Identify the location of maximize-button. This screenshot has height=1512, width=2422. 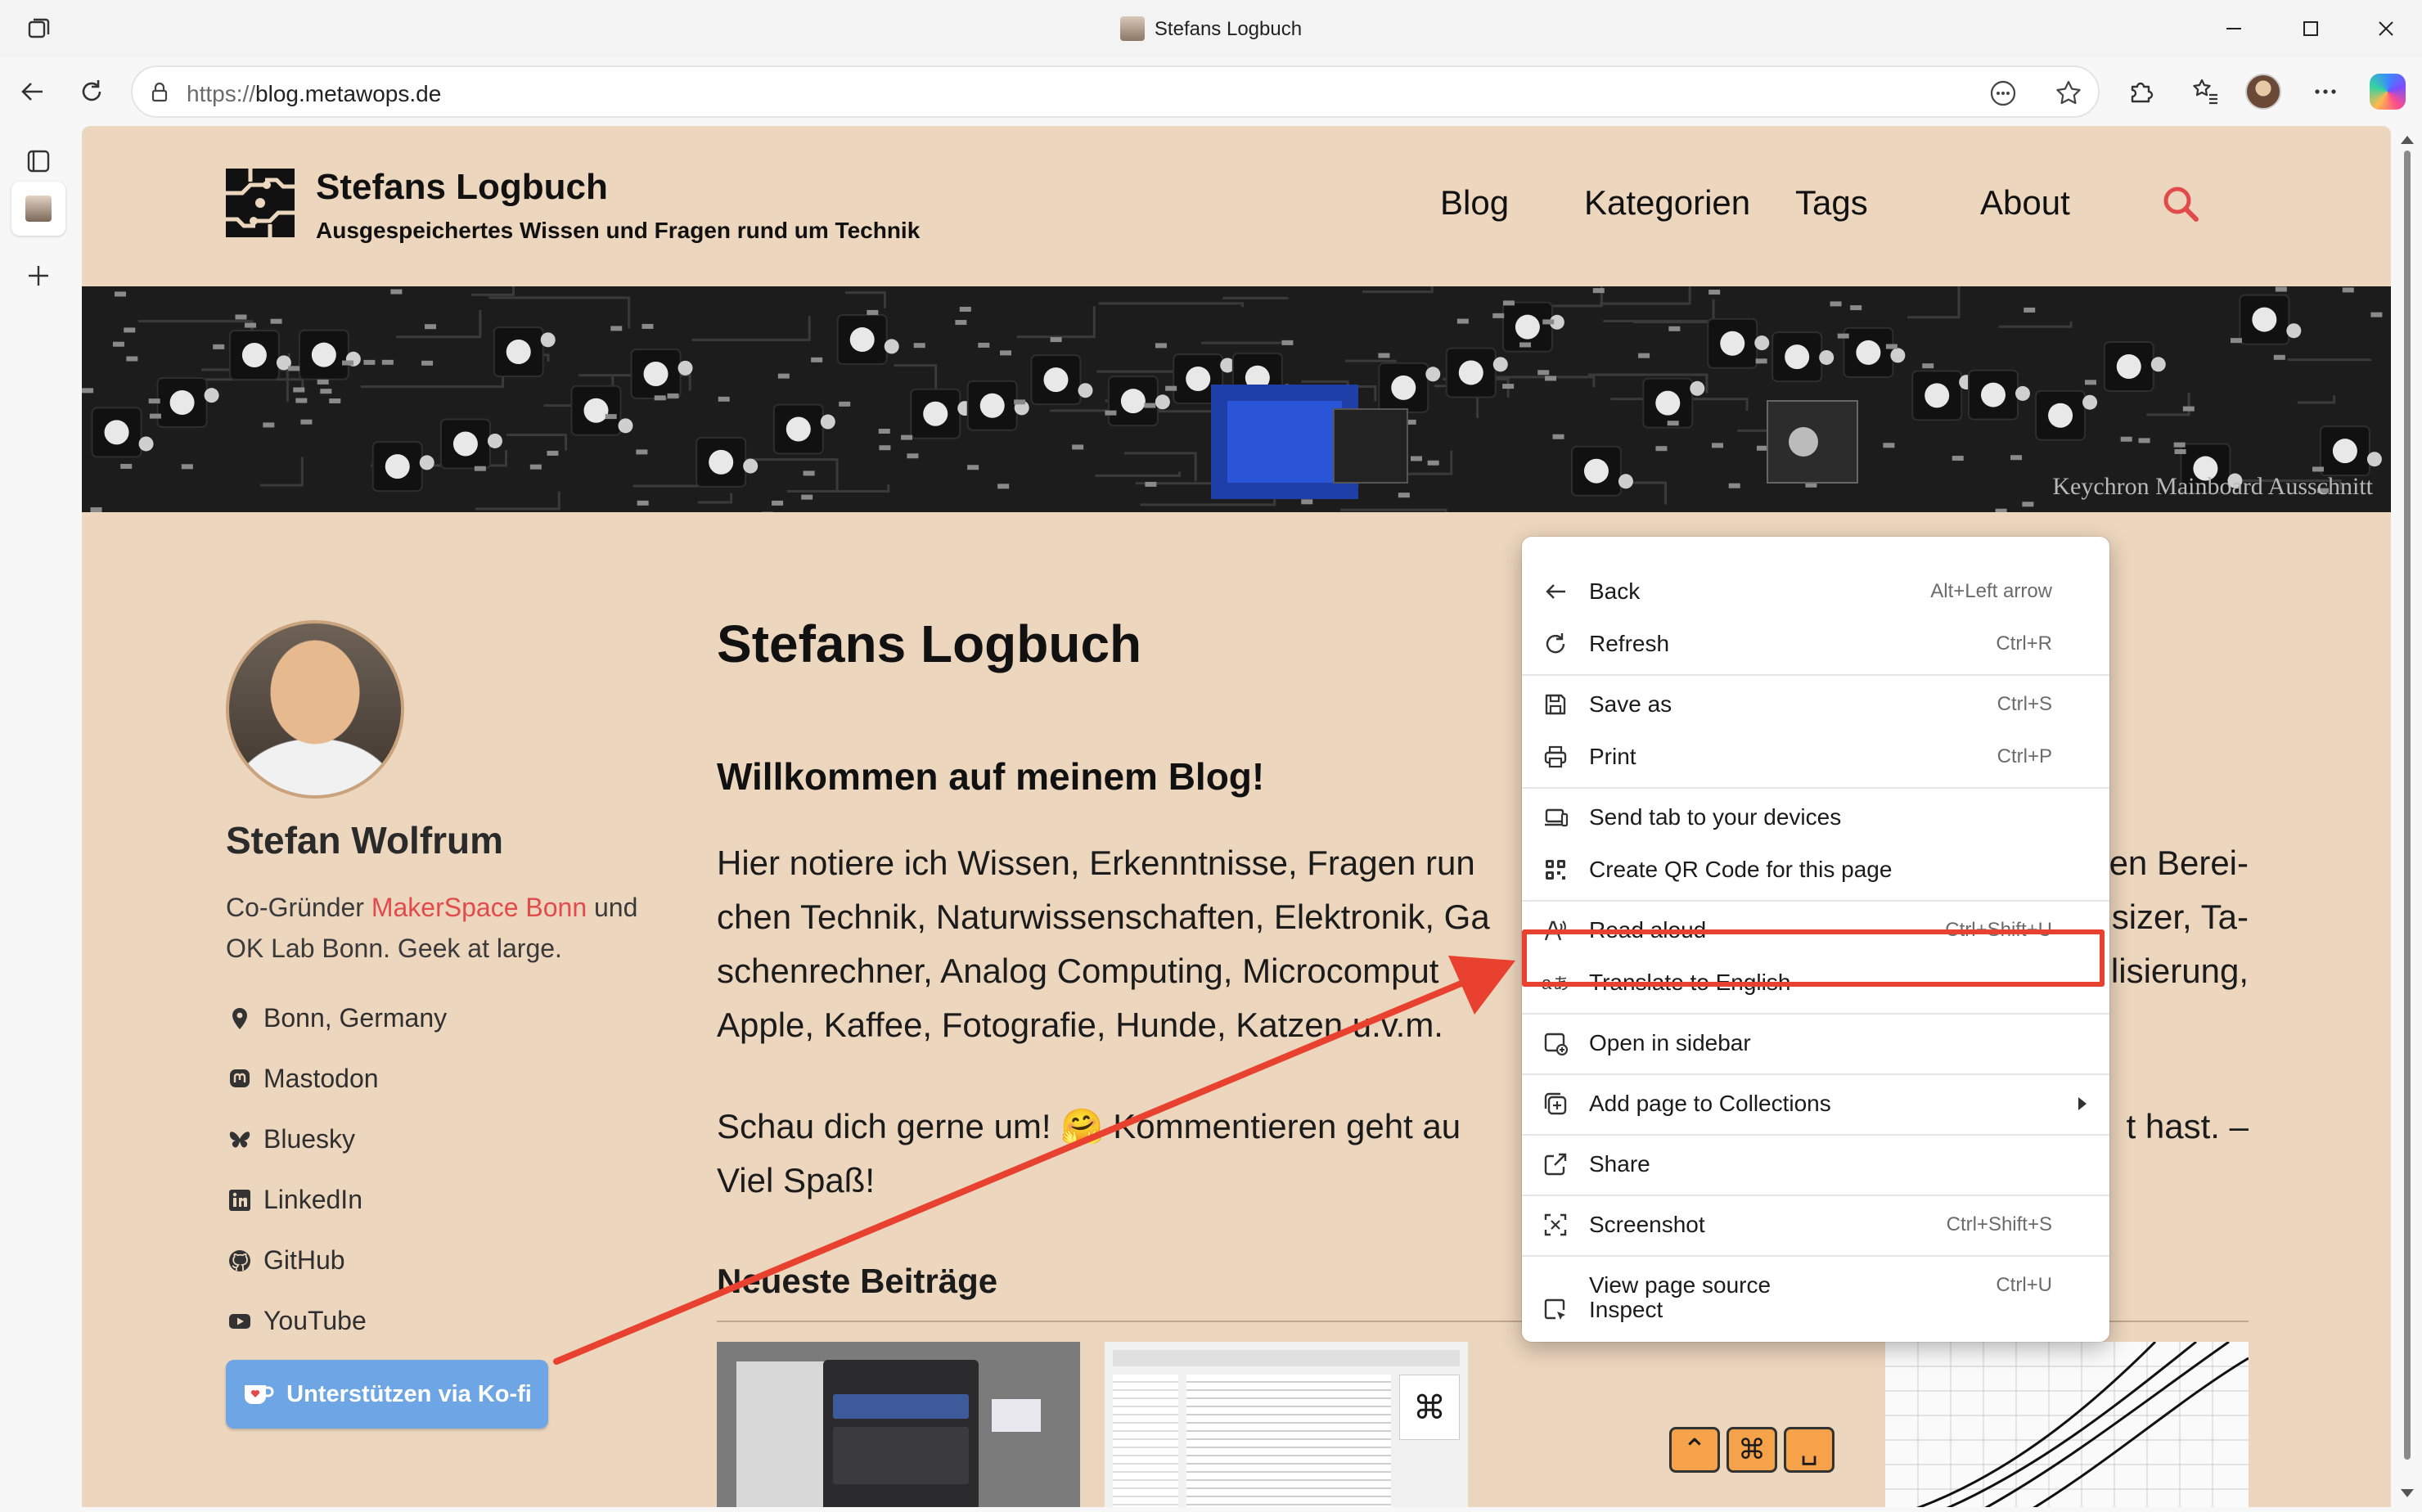
(2310, 29).